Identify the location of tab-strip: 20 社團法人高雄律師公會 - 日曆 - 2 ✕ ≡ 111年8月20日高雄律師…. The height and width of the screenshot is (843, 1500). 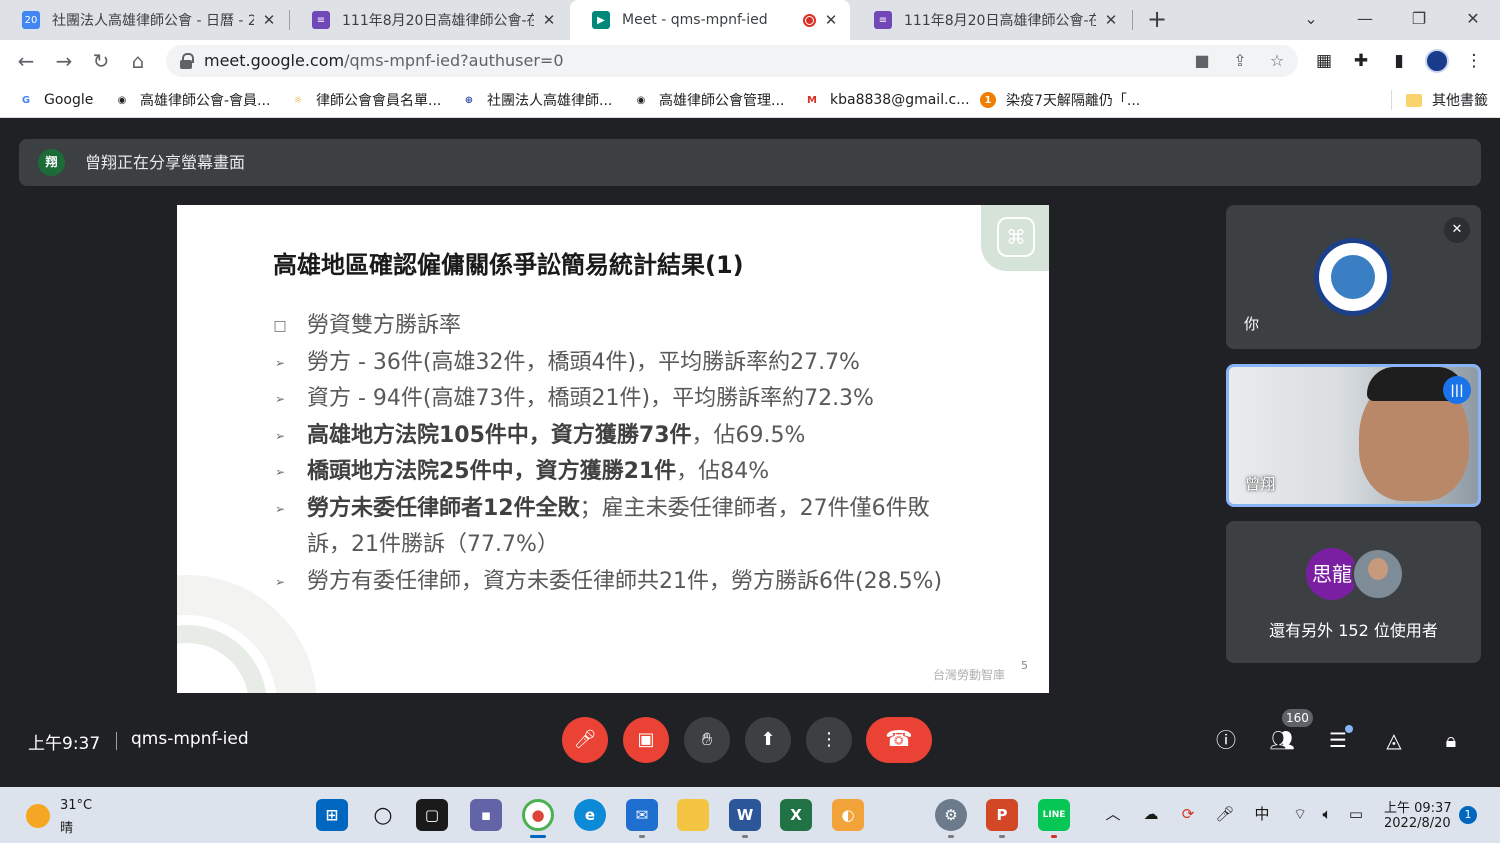
(750, 20).